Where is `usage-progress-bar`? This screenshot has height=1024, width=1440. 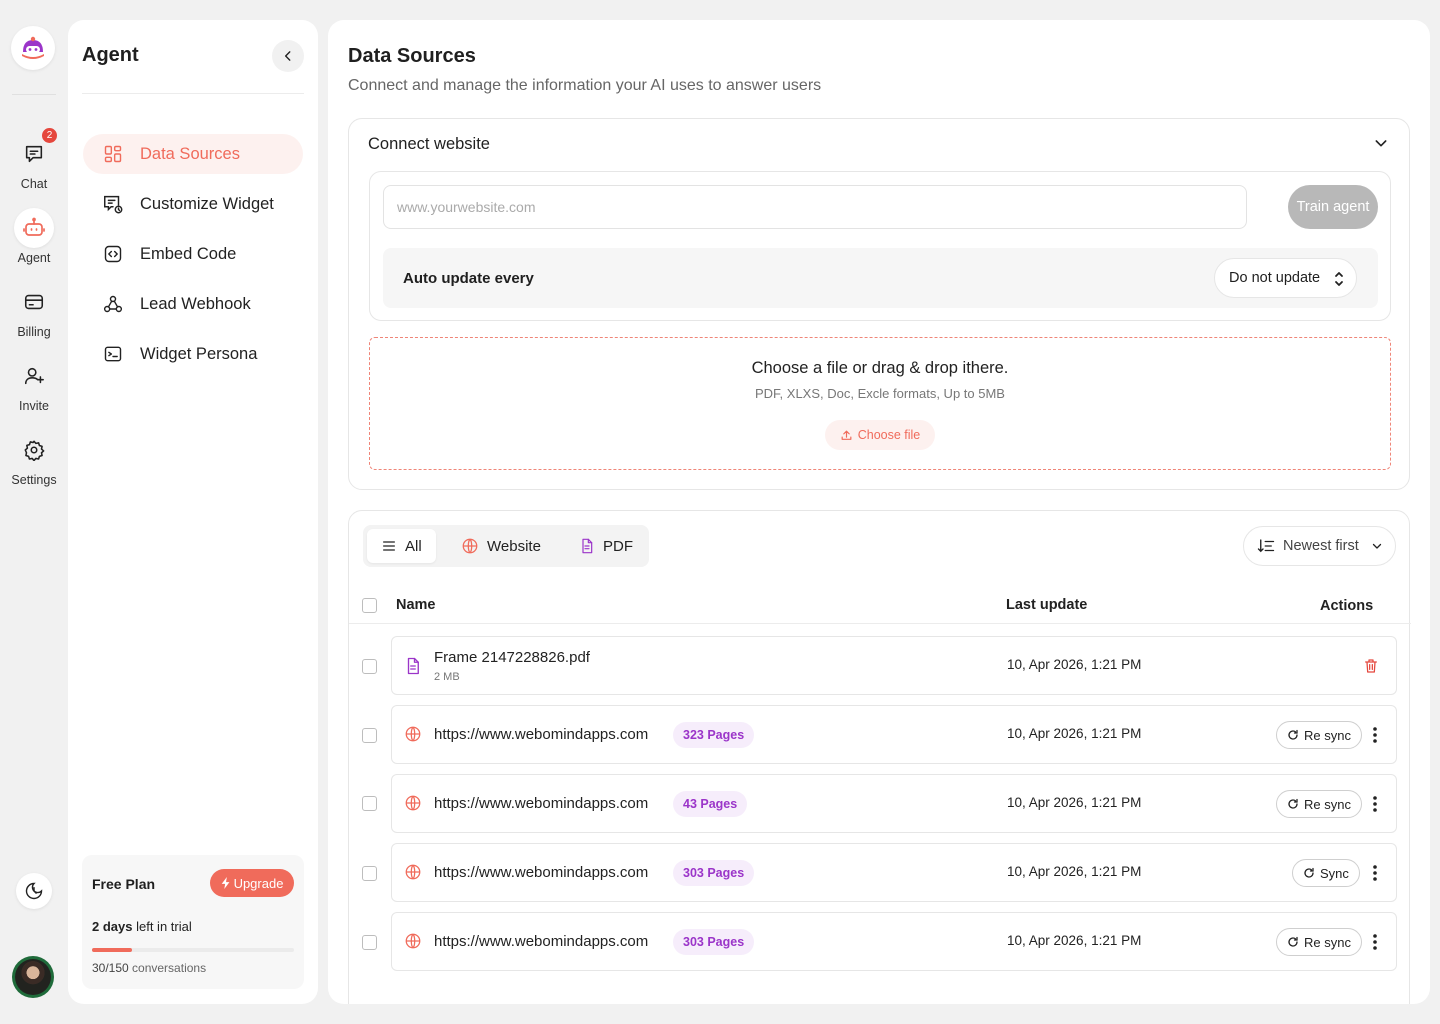
usage-progress-bar is located at coordinates (193, 950).